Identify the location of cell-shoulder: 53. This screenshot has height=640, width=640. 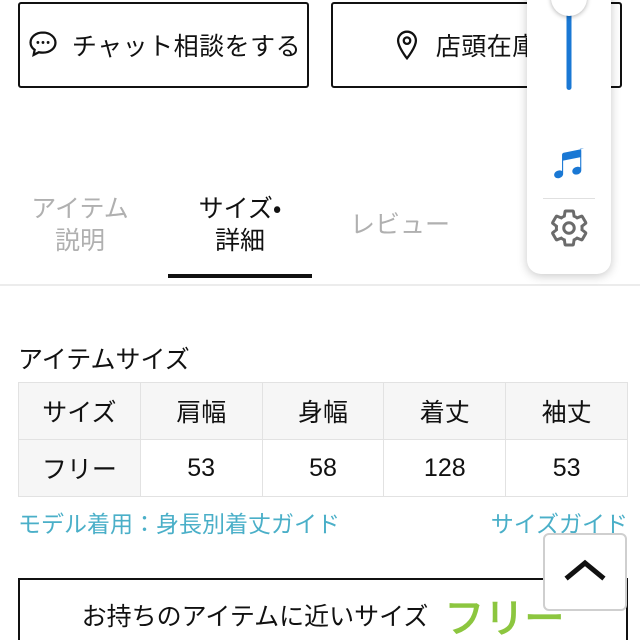
(201, 468).